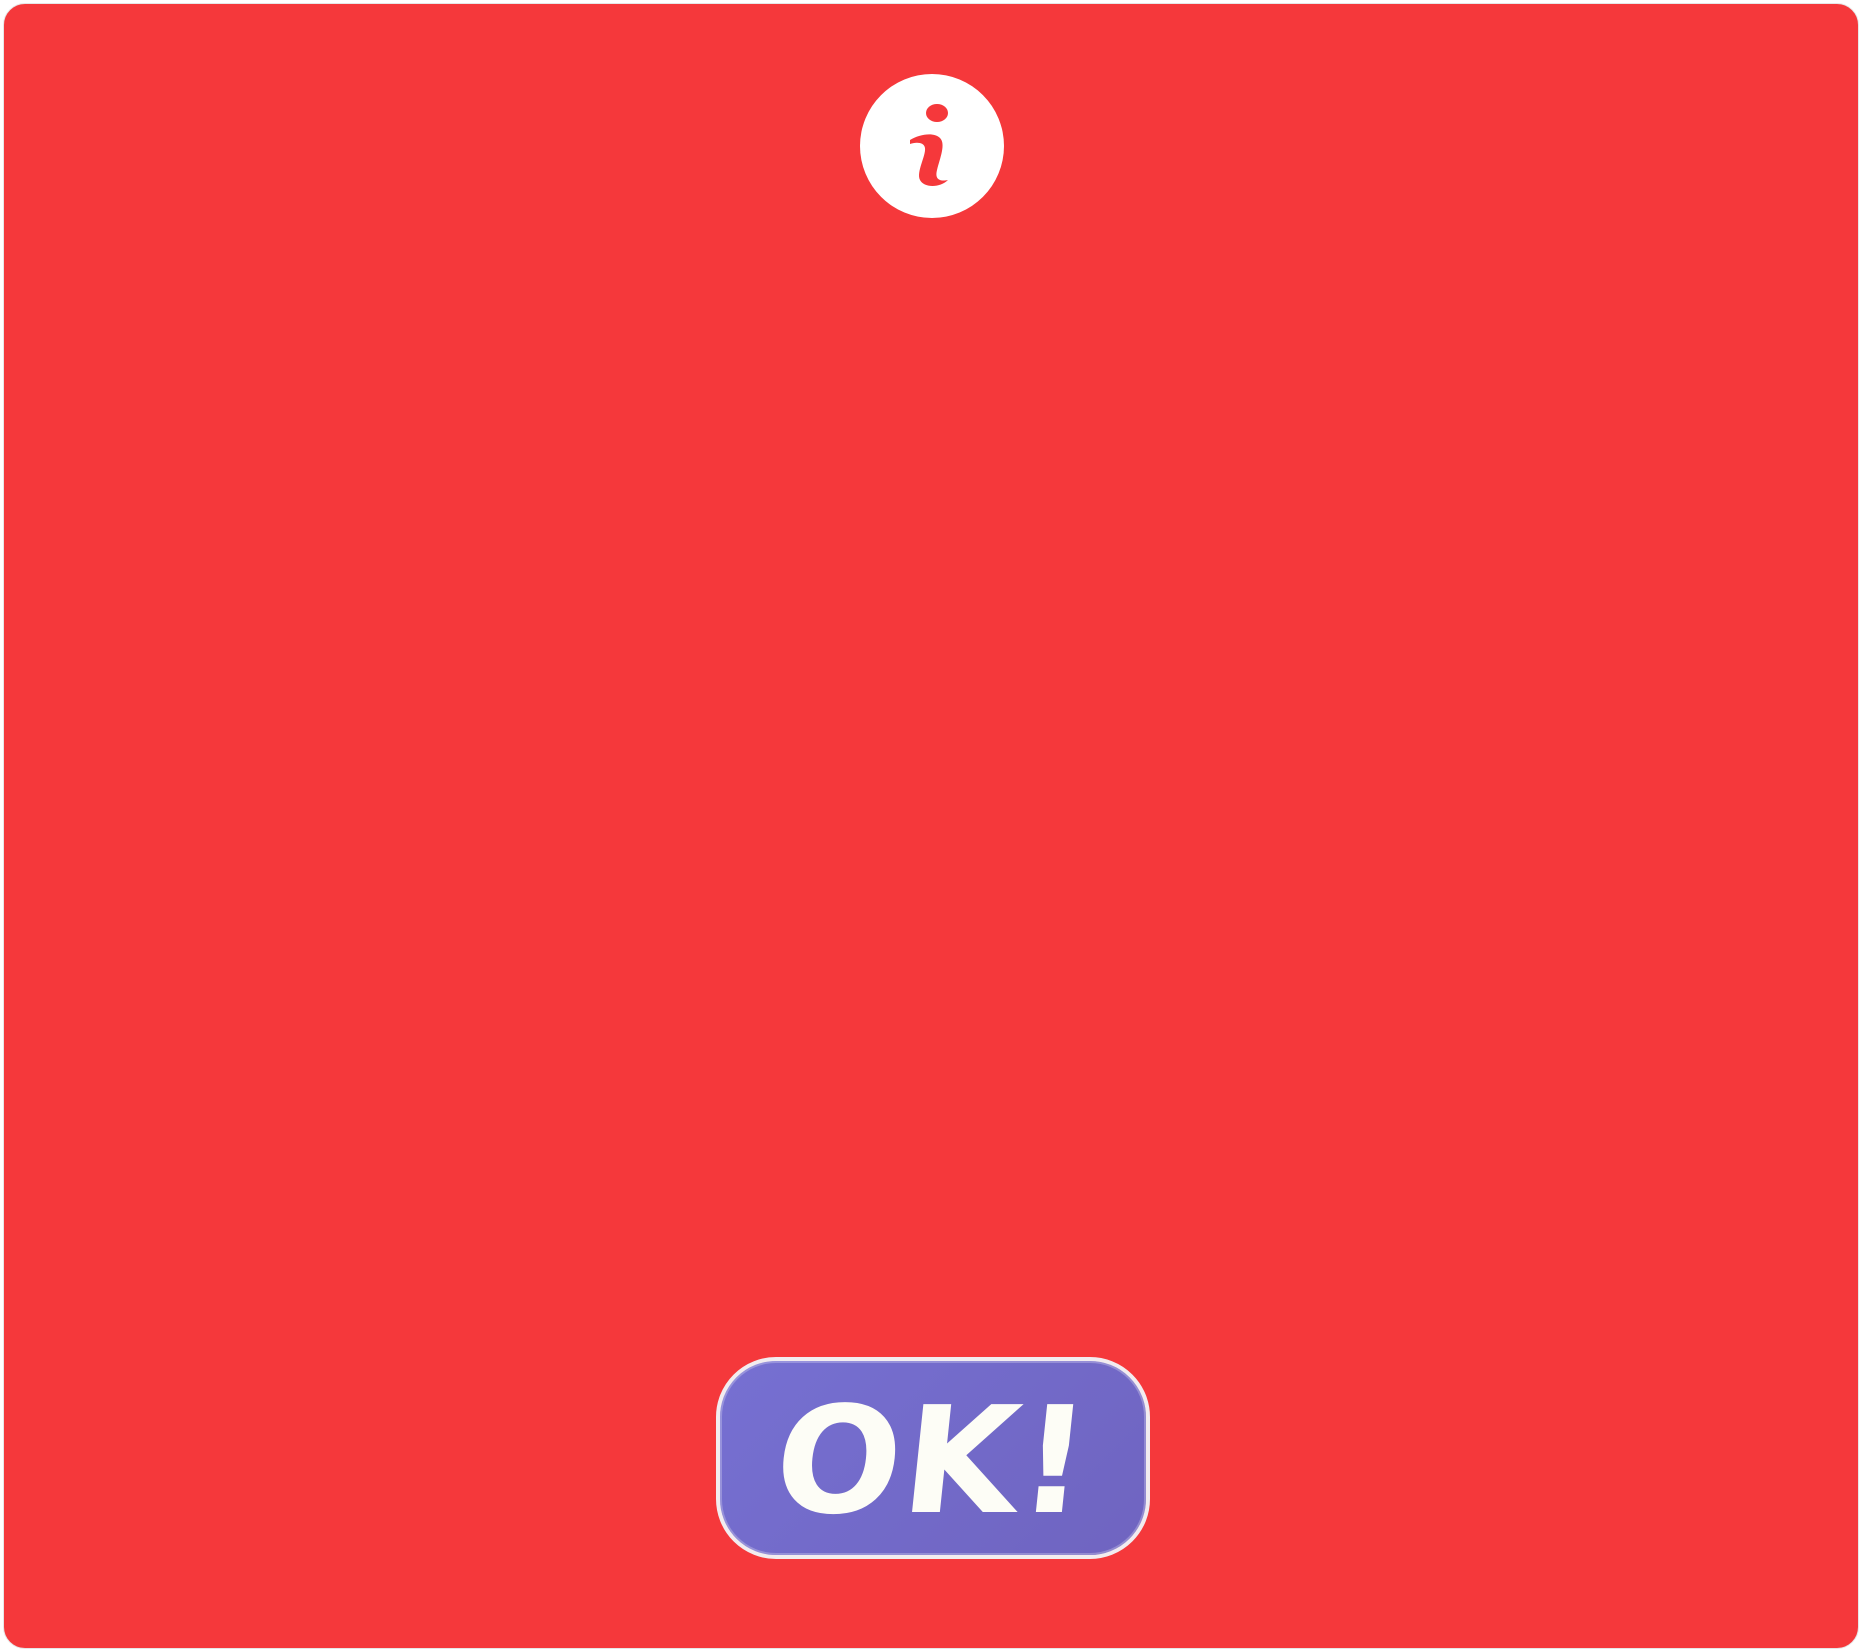 Image resolution: width=1862 pixels, height=1652 pixels. I want to click on info-icon, so click(932, 146).